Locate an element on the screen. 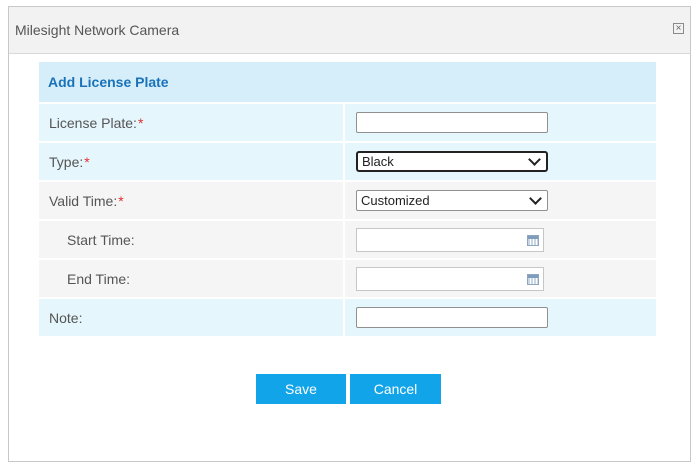 The width and height of the screenshot is (696, 470). start-time-input is located at coordinates (450, 239).